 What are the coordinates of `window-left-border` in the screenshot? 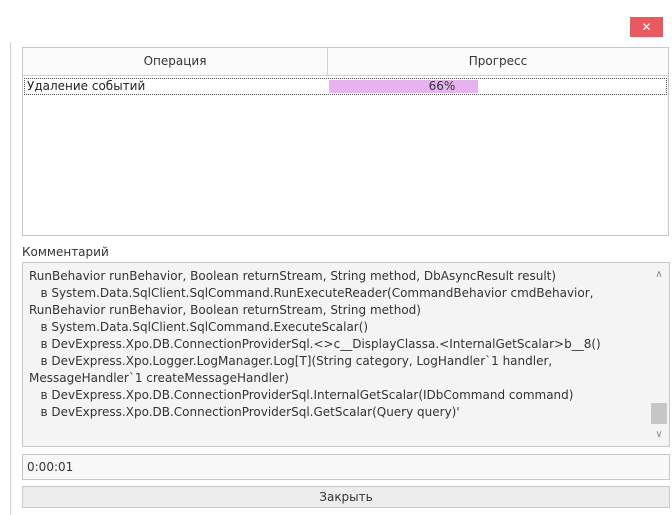 It's located at (10, 278).